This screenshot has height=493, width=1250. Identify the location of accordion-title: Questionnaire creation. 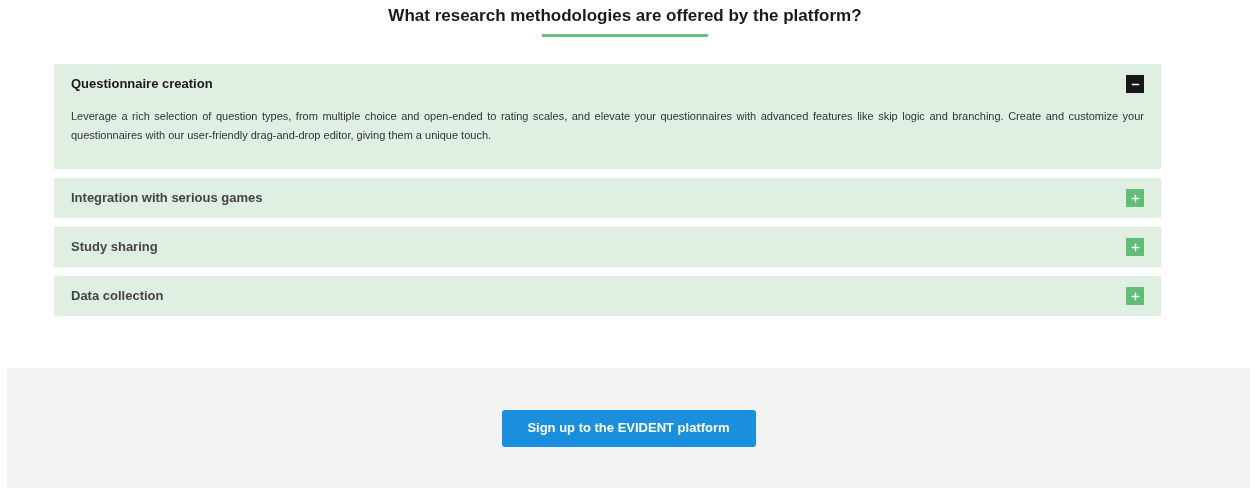
(142, 84).